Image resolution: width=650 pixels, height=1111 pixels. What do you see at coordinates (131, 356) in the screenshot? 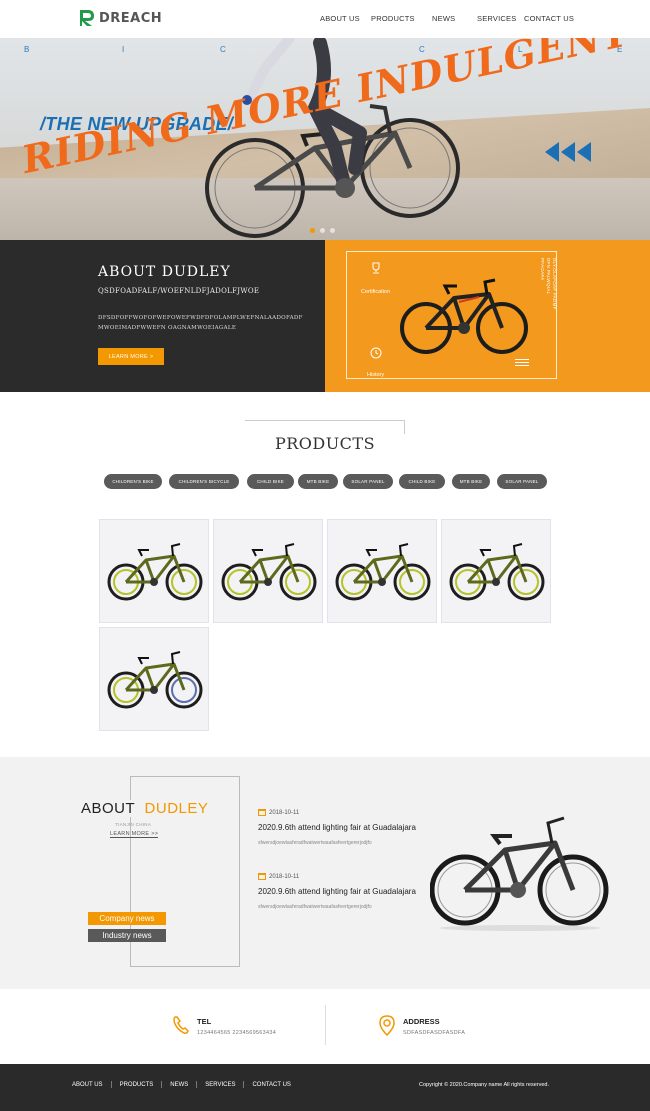
I see `learn-more-button: LEARN MORE >` at bounding box center [131, 356].